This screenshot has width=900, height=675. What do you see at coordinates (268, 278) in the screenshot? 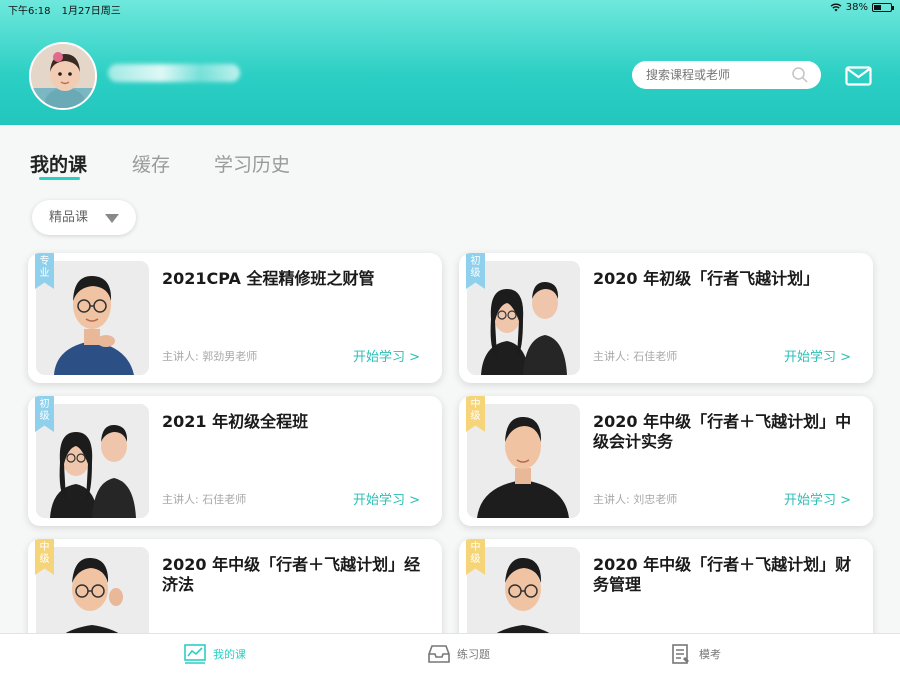
I see `course-title: 2021CPA 全程精修班之财管` at bounding box center [268, 278].